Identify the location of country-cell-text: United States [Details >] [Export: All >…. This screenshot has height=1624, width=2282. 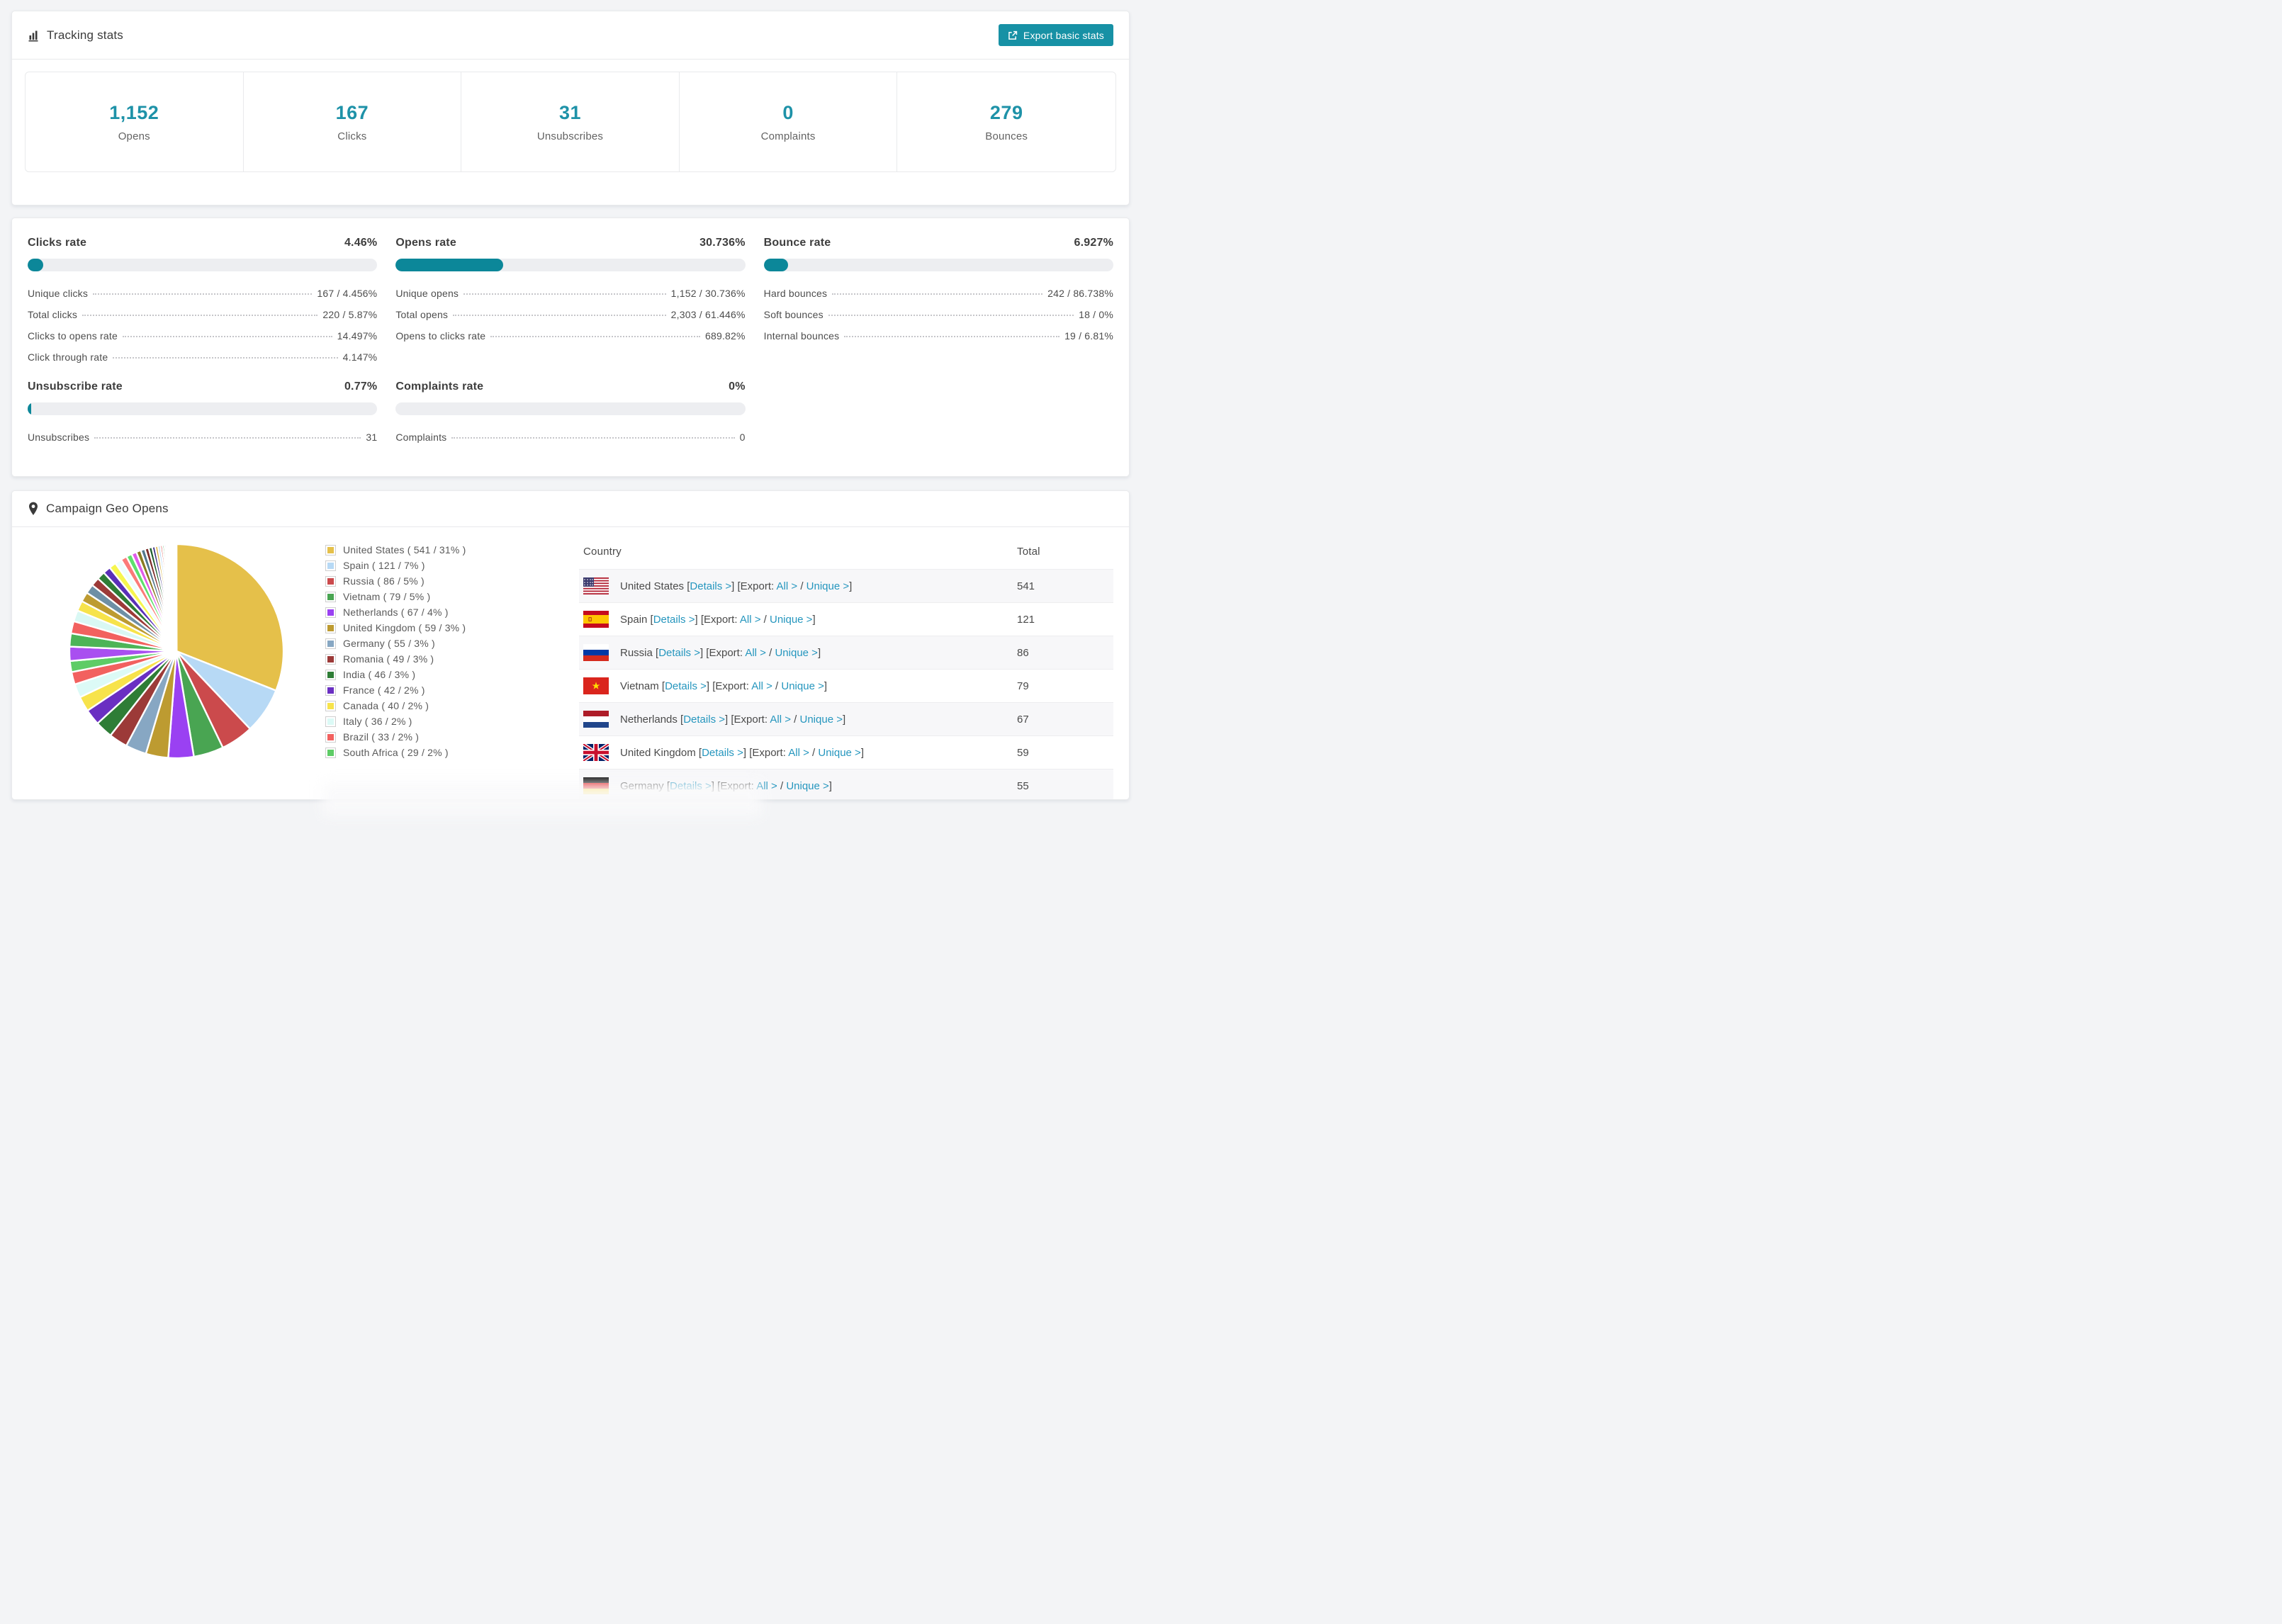
(737, 586).